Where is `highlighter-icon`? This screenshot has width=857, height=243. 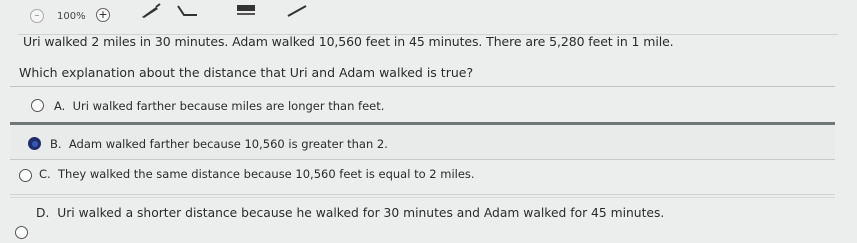
highlighter-icon is located at coordinates (246, 11).